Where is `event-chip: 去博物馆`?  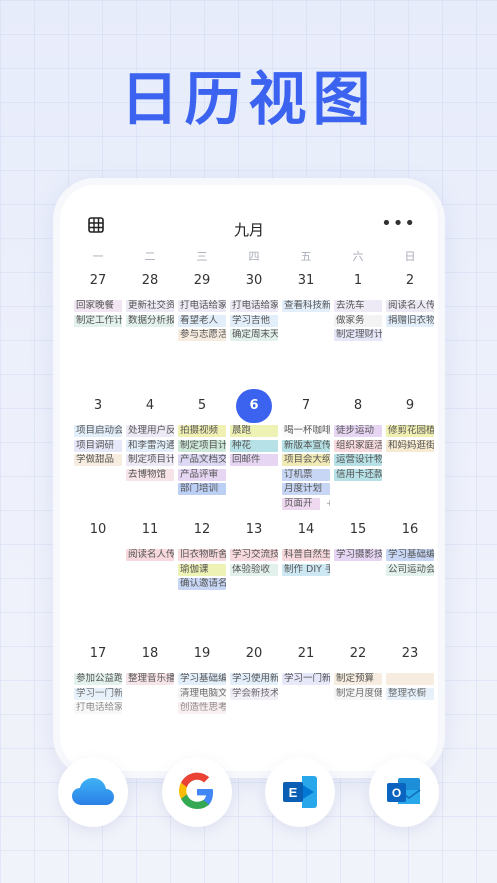
event-chip: 去博物馆 is located at coordinates (150, 474).